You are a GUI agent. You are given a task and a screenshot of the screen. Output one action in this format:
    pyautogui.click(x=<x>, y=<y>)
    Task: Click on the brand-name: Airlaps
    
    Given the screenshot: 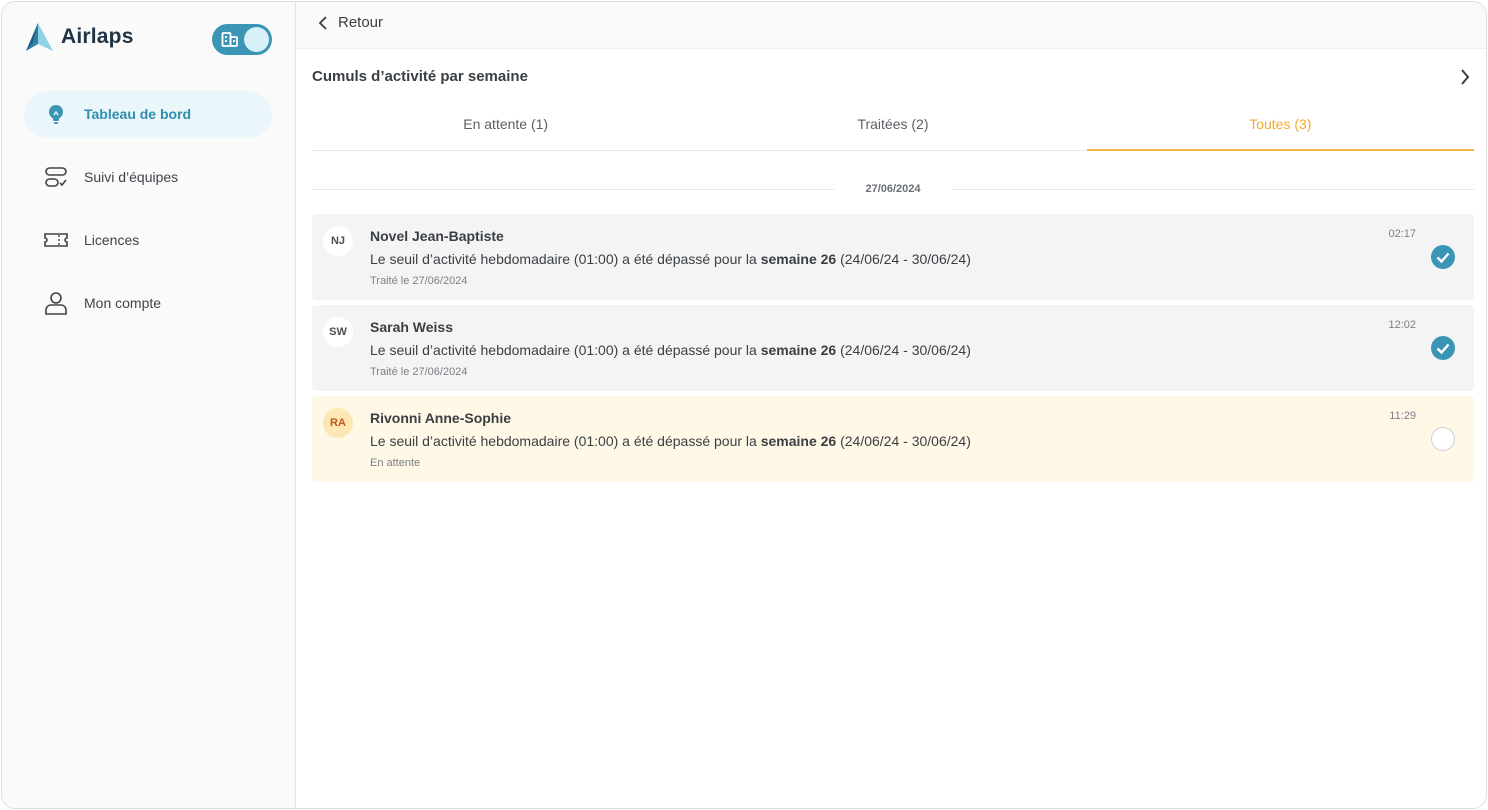 What is the action you would take?
    pyautogui.click(x=97, y=36)
    